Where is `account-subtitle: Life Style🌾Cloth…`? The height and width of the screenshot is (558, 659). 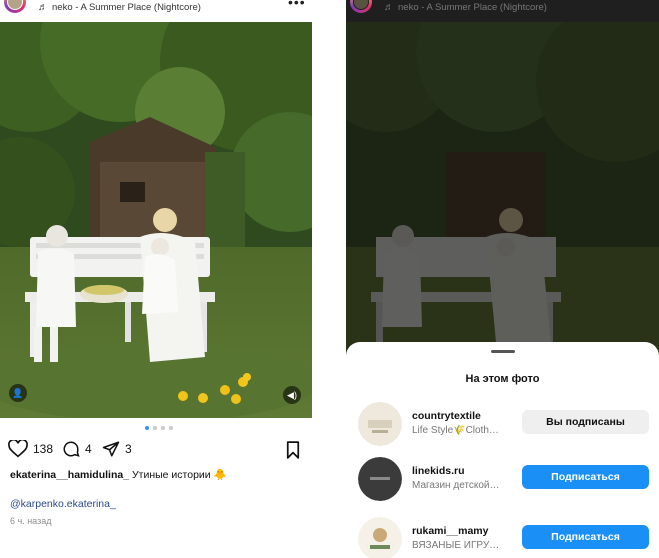
account-subtitle: Life Style🌾Cloth… is located at coordinates (455, 430).